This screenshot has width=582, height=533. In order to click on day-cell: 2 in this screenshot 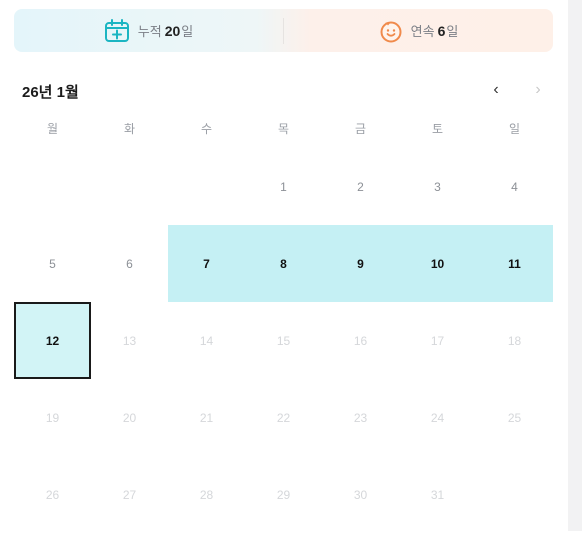, I will do `click(360, 186)`.